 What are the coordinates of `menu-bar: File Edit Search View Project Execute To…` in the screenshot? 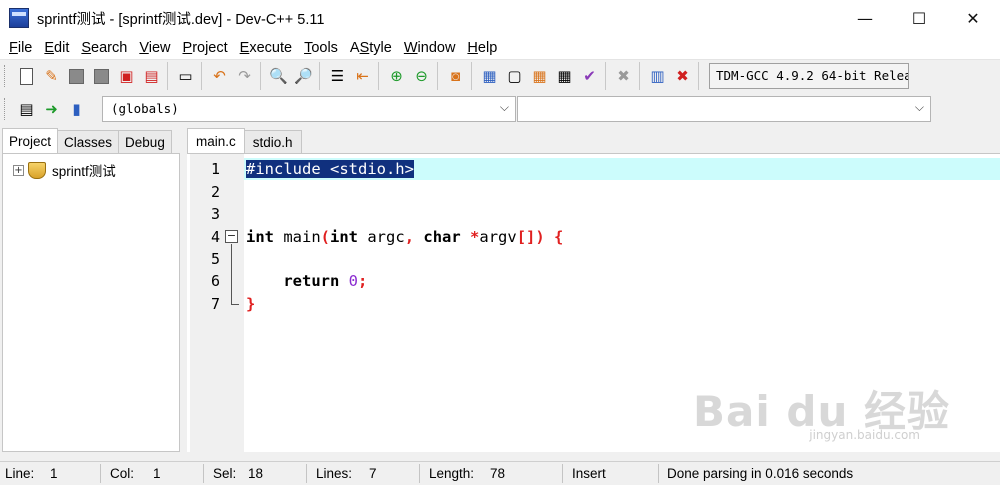 It's located at (500, 48).